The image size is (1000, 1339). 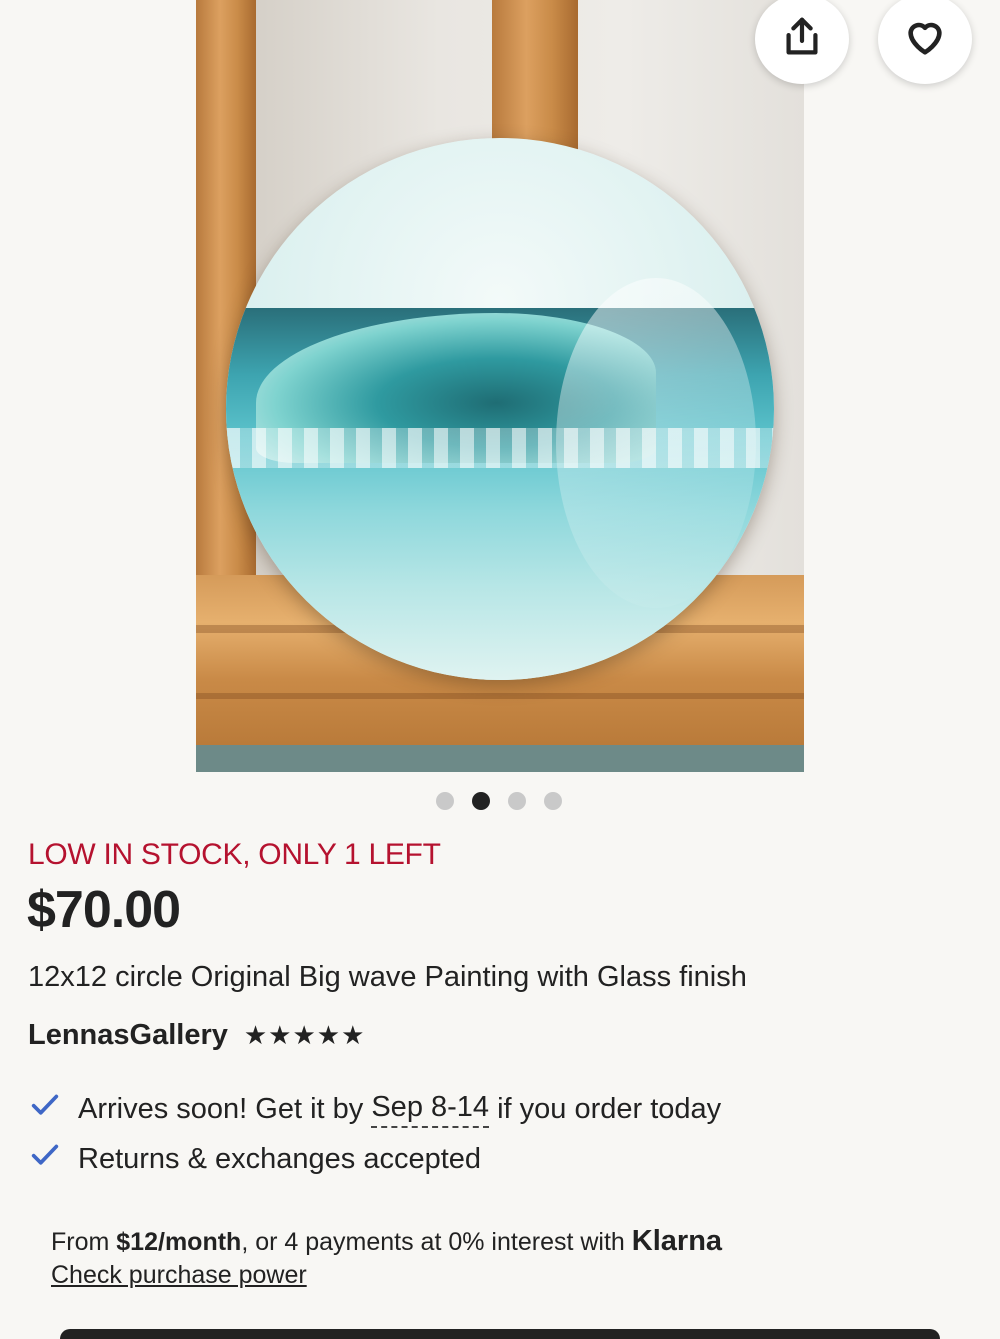 I want to click on share-icon, so click(x=802, y=39).